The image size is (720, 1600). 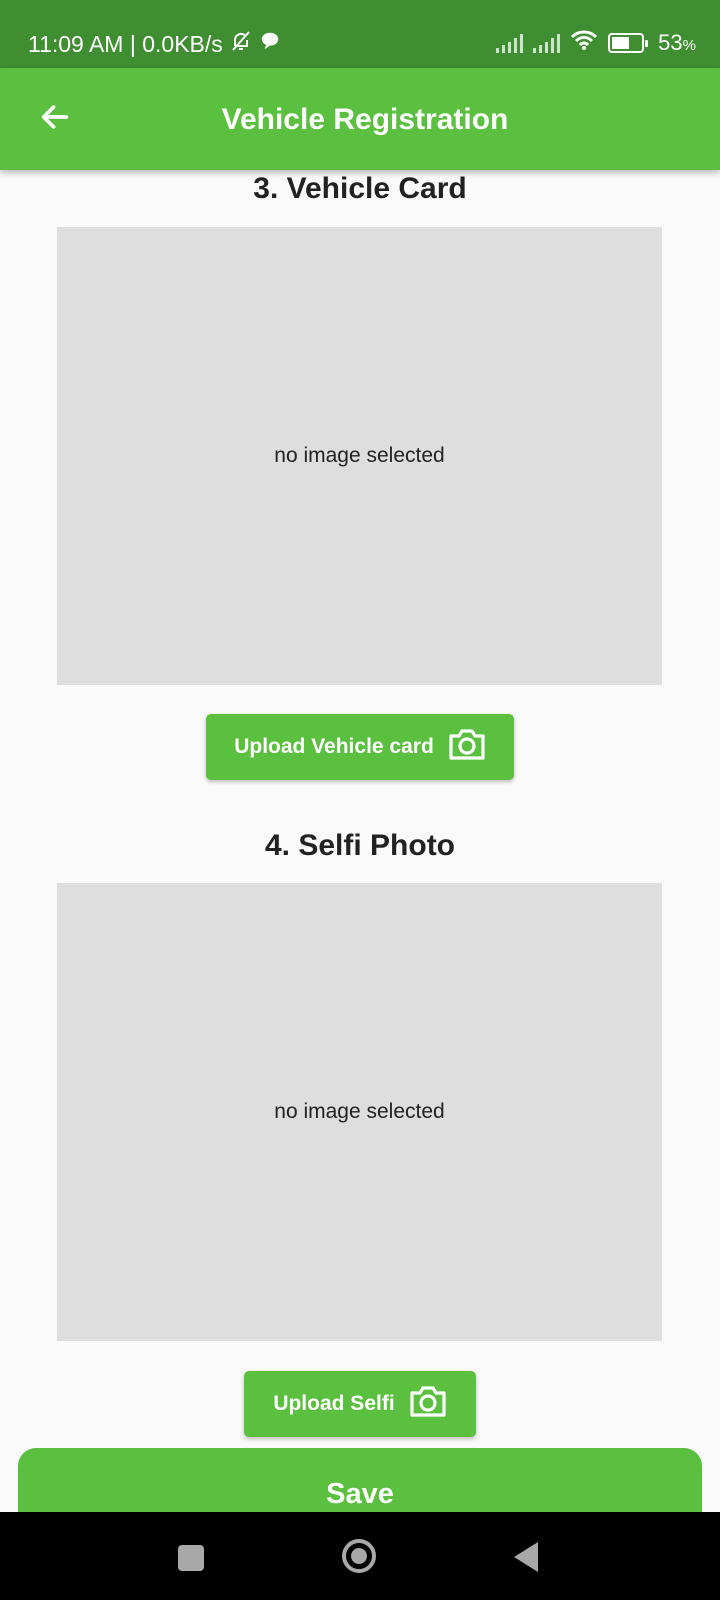 I want to click on home-icon, so click(x=359, y=1556).